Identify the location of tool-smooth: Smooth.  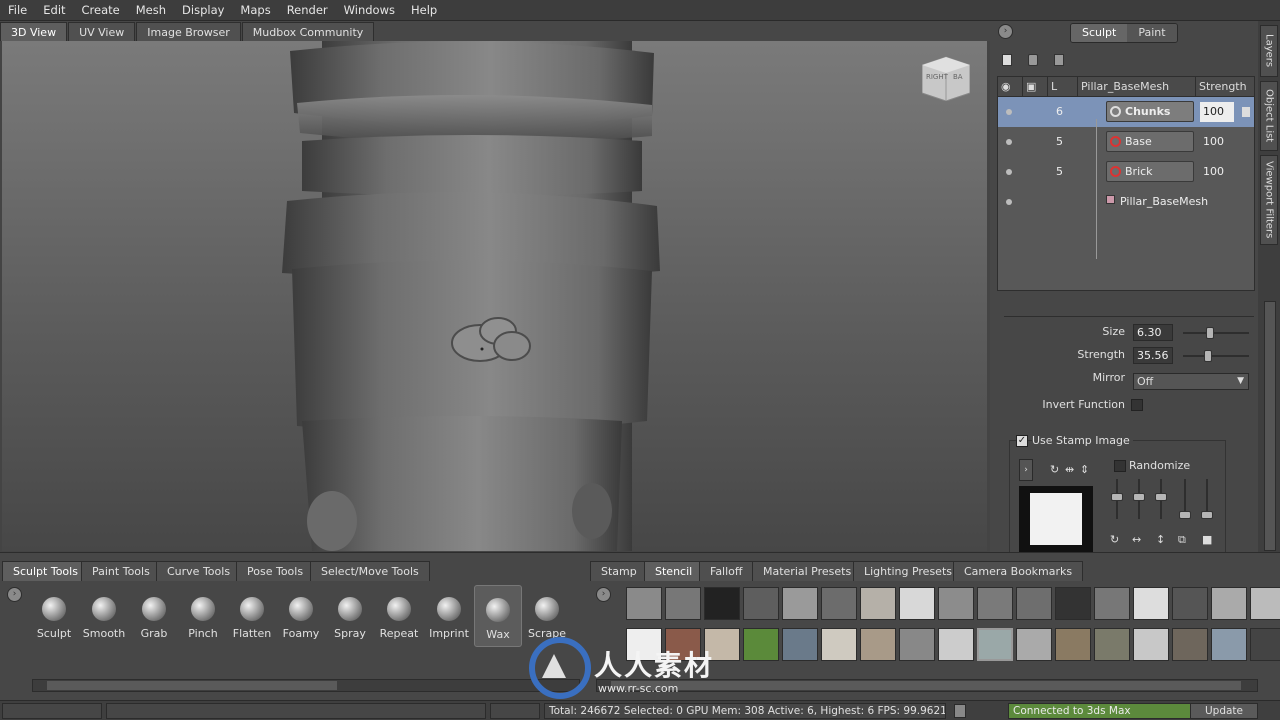
(104, 616).